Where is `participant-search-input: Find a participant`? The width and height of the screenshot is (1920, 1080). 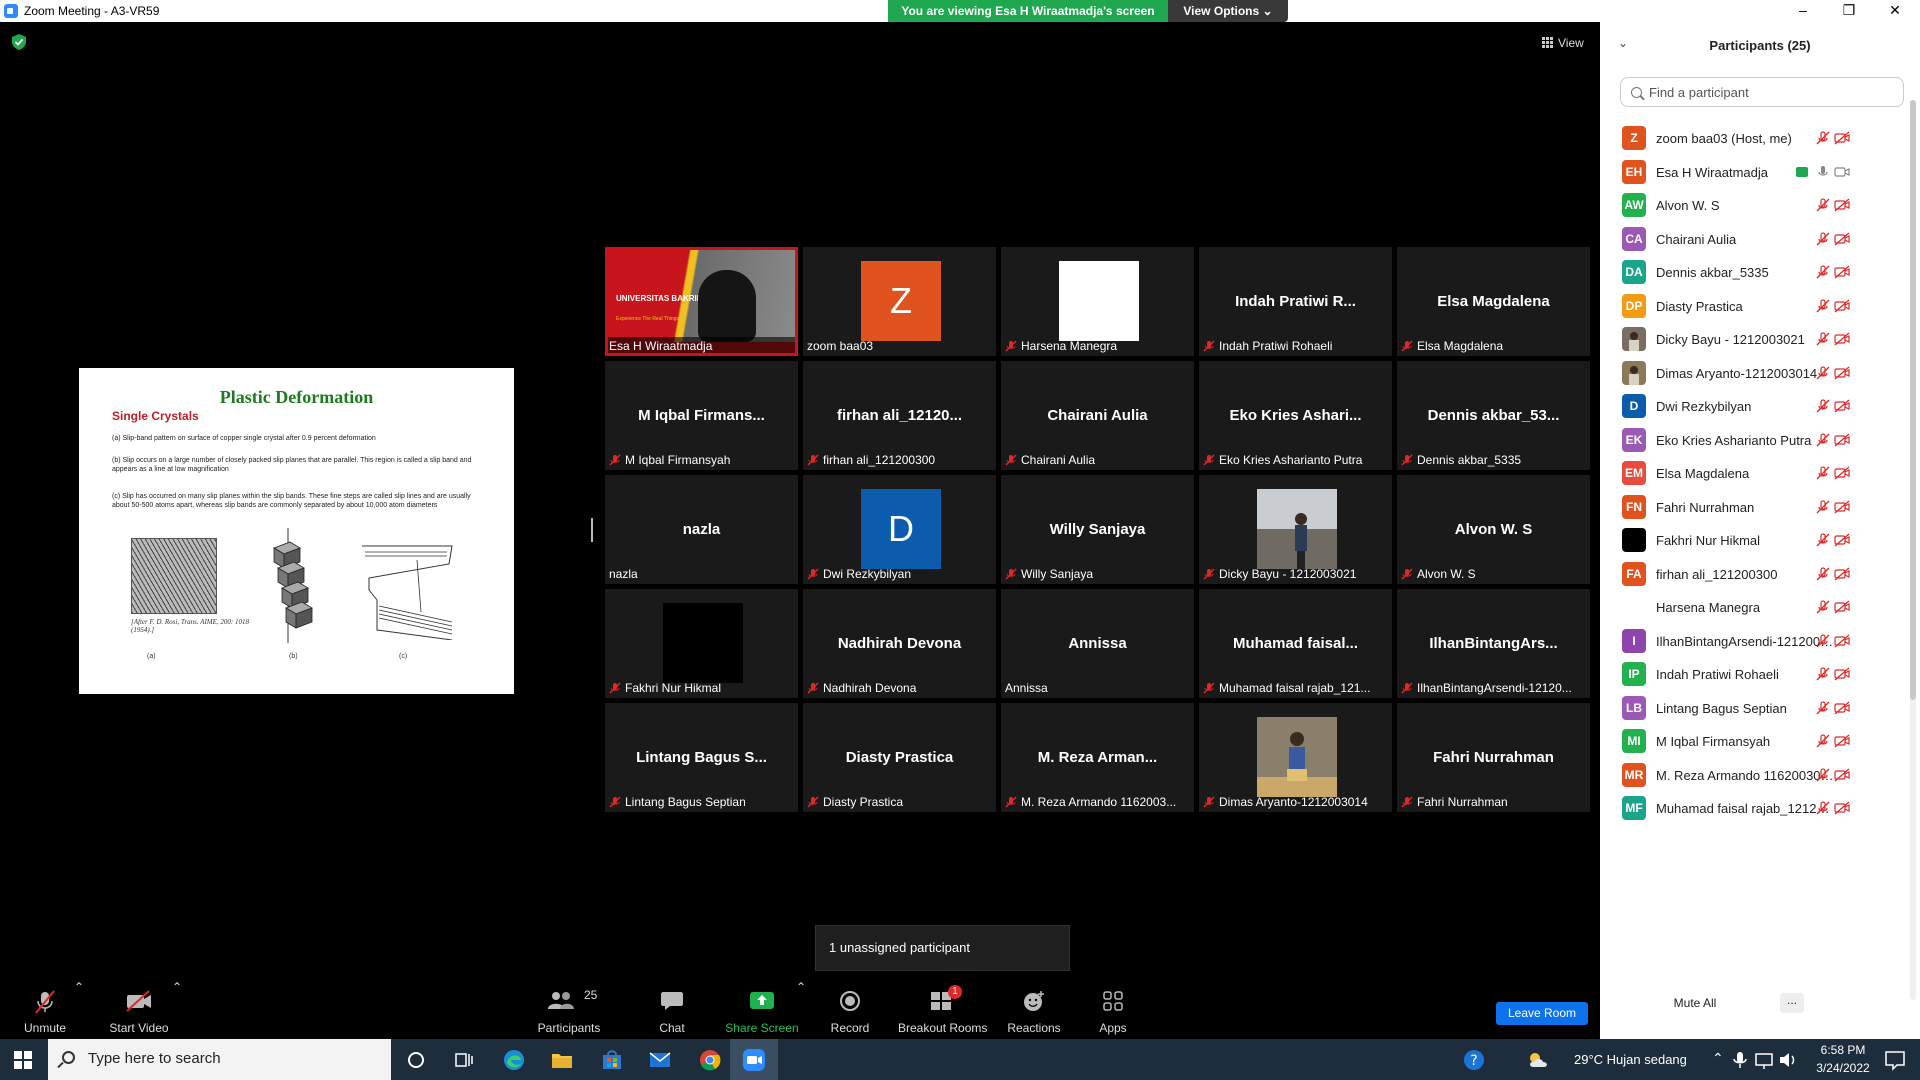 participant-search-input: Find a participant is located at coordinates (1762, 92).